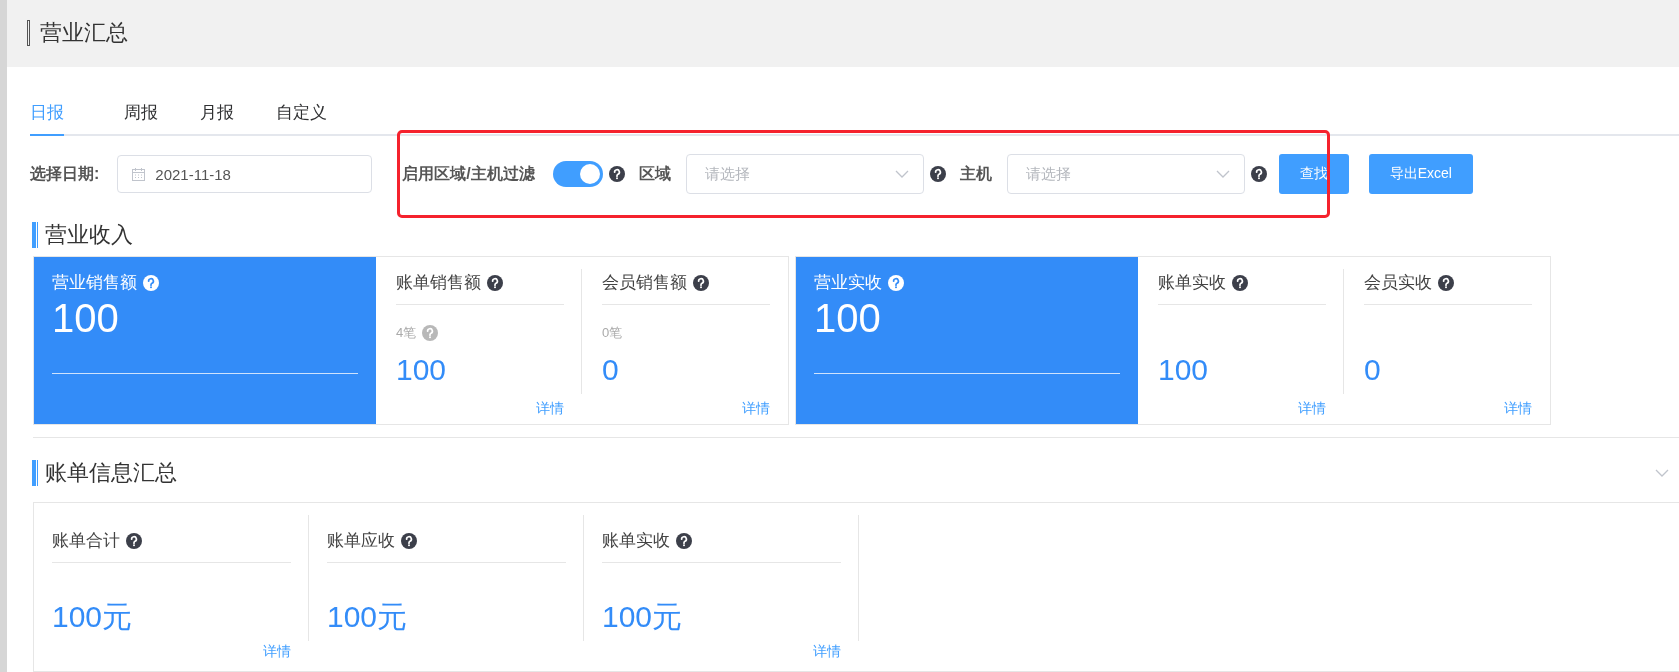 This screenshot has width=1679, height=672. What do you see at coordinates (577, 174) in the screenshot?
I see `filter-toggle` at bounding box center [577, 174].